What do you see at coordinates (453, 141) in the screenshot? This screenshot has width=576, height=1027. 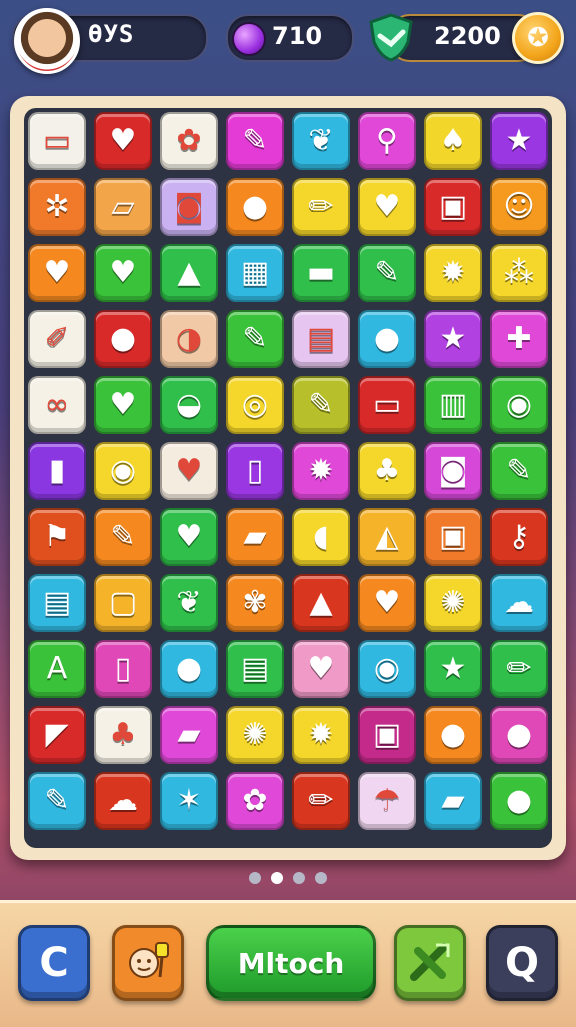 I see `tile-mushroom: ♠` at bounding box center [453, 141].